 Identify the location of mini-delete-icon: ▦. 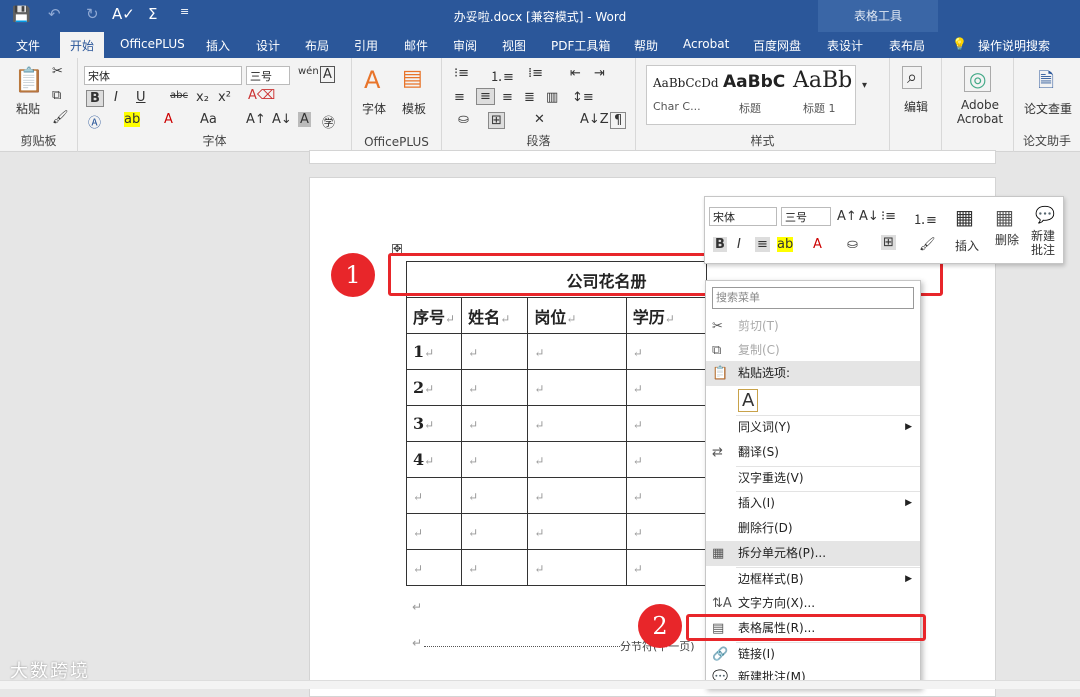
(1004, 217).